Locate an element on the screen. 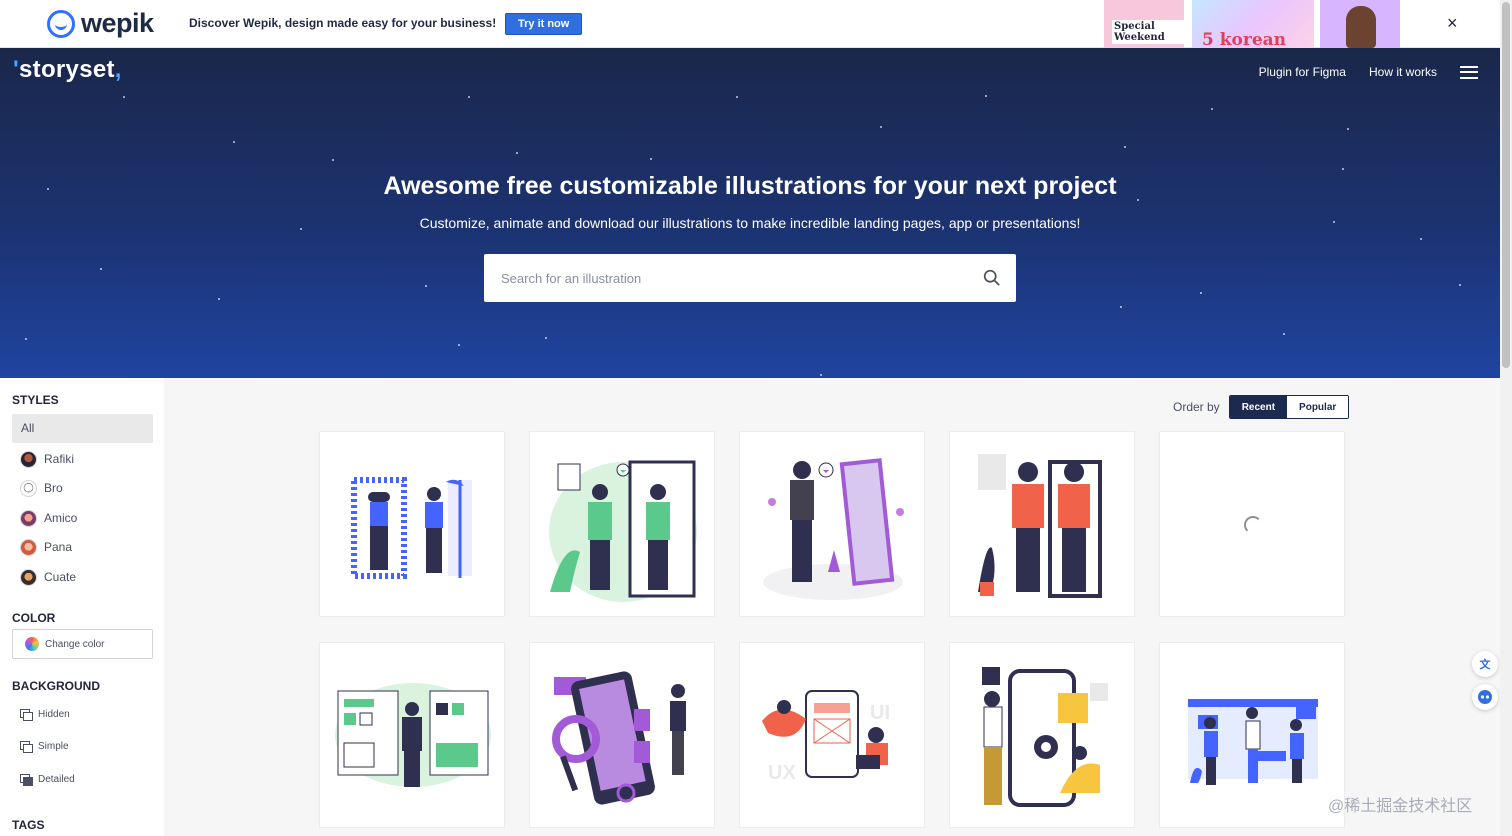  order-toggle: Recent Popular is located at coordinates (1289, 407).